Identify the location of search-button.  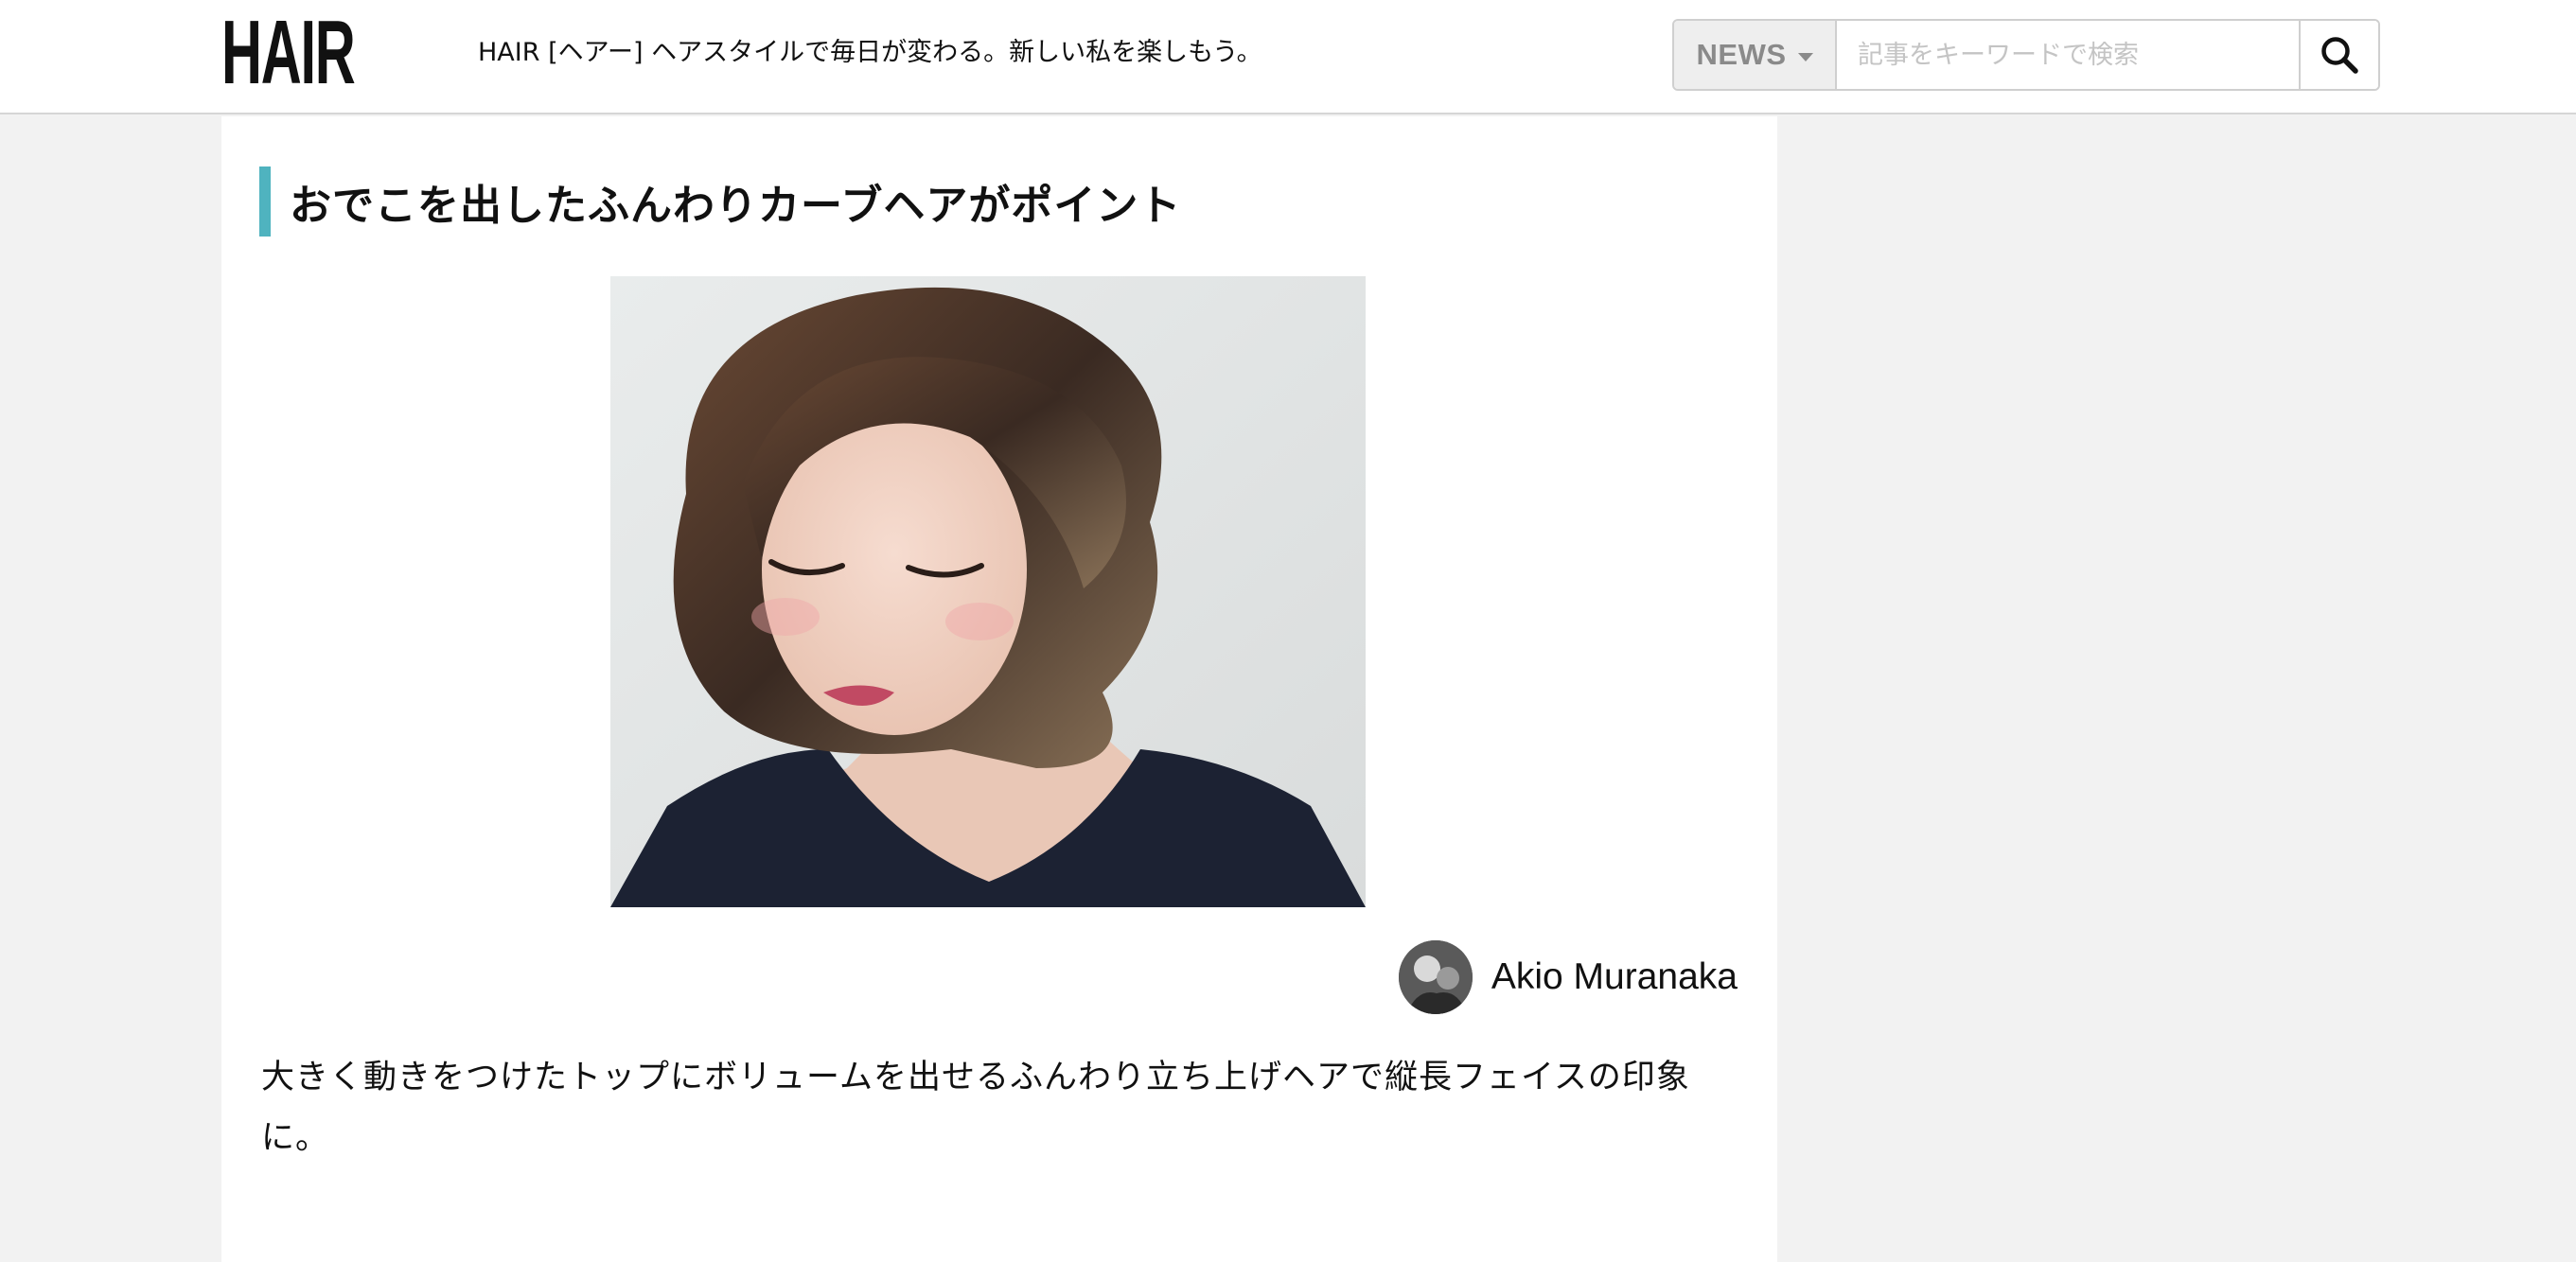
(2338, 55).